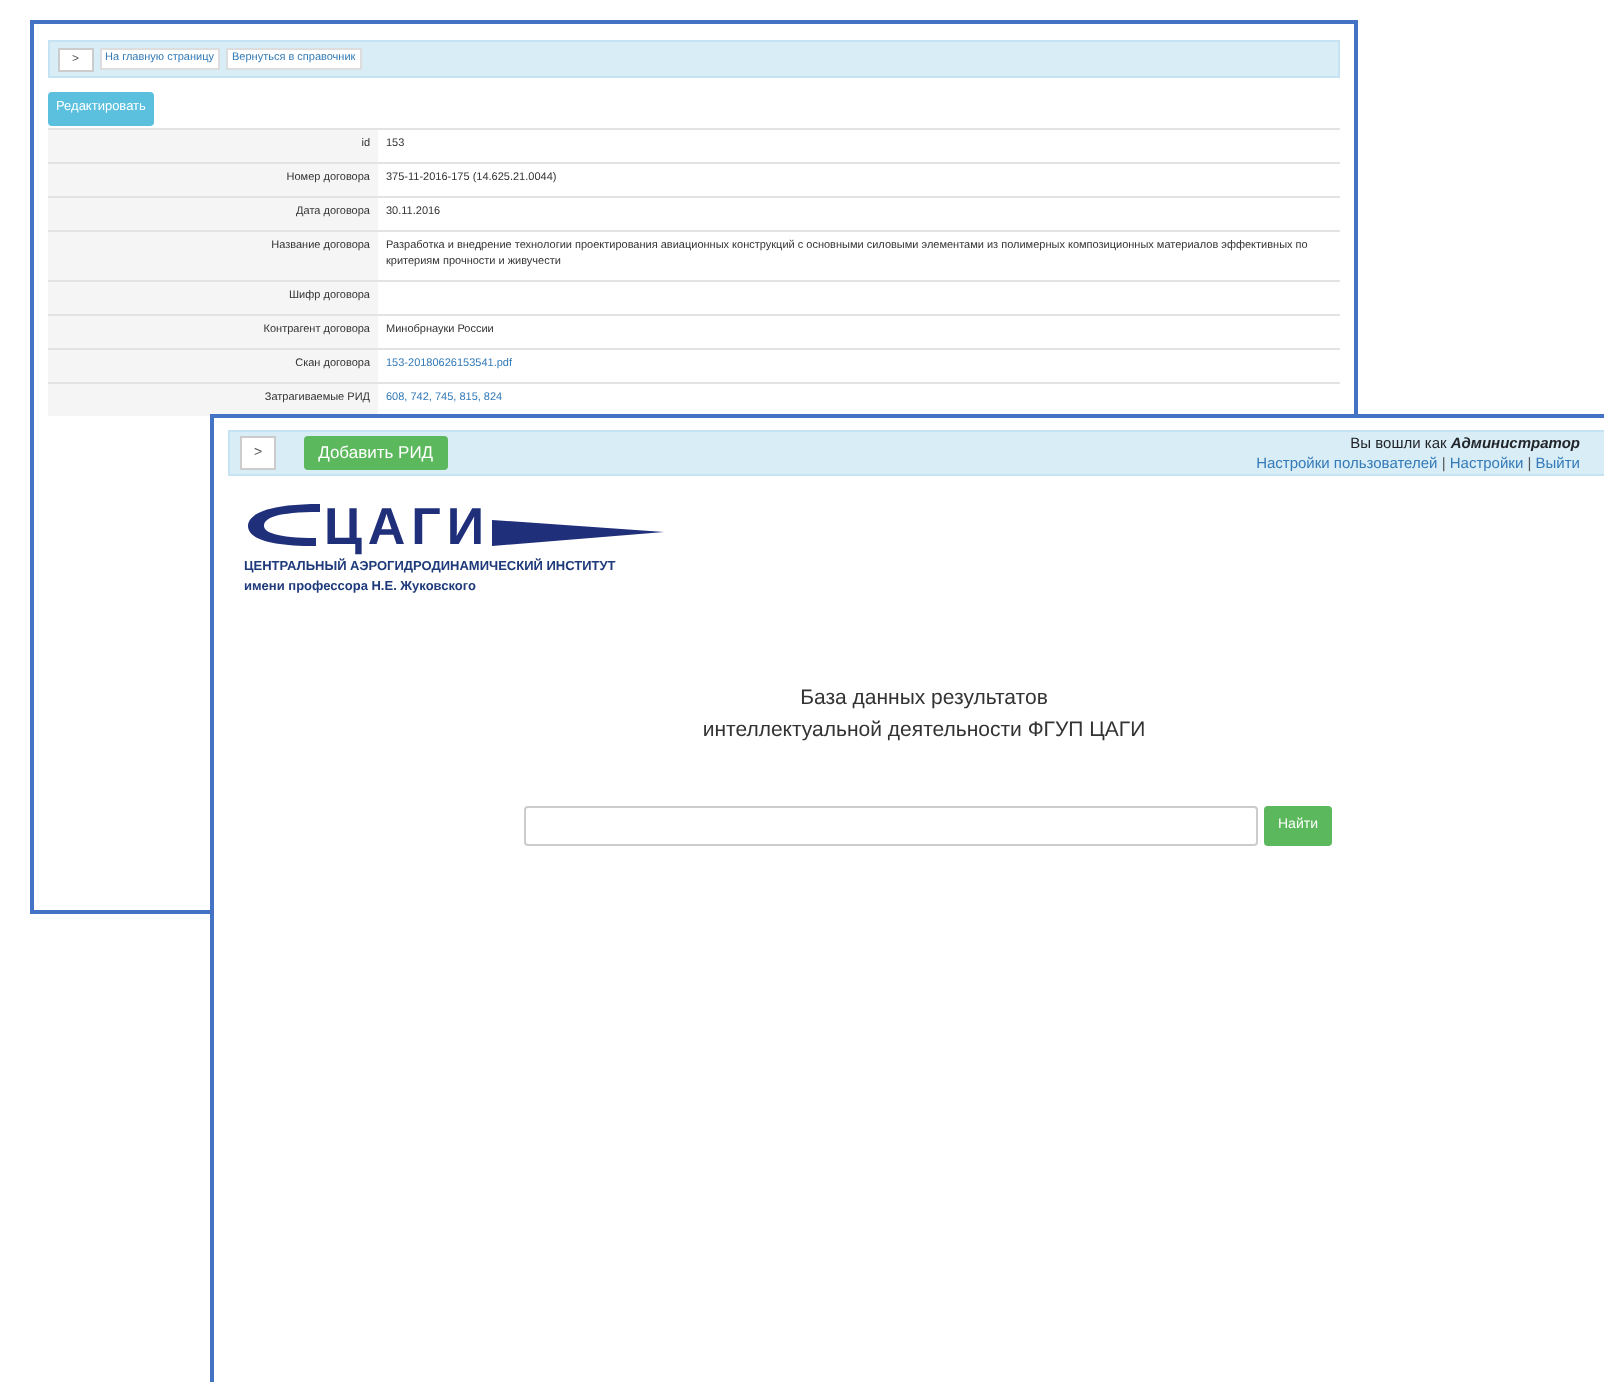  What do you see at coordinates (924, 730) in the screenshot?
I see `page-title: интеллектуальной деятельности ФГУП ЦАГИ` at bounding box center [924, 730].